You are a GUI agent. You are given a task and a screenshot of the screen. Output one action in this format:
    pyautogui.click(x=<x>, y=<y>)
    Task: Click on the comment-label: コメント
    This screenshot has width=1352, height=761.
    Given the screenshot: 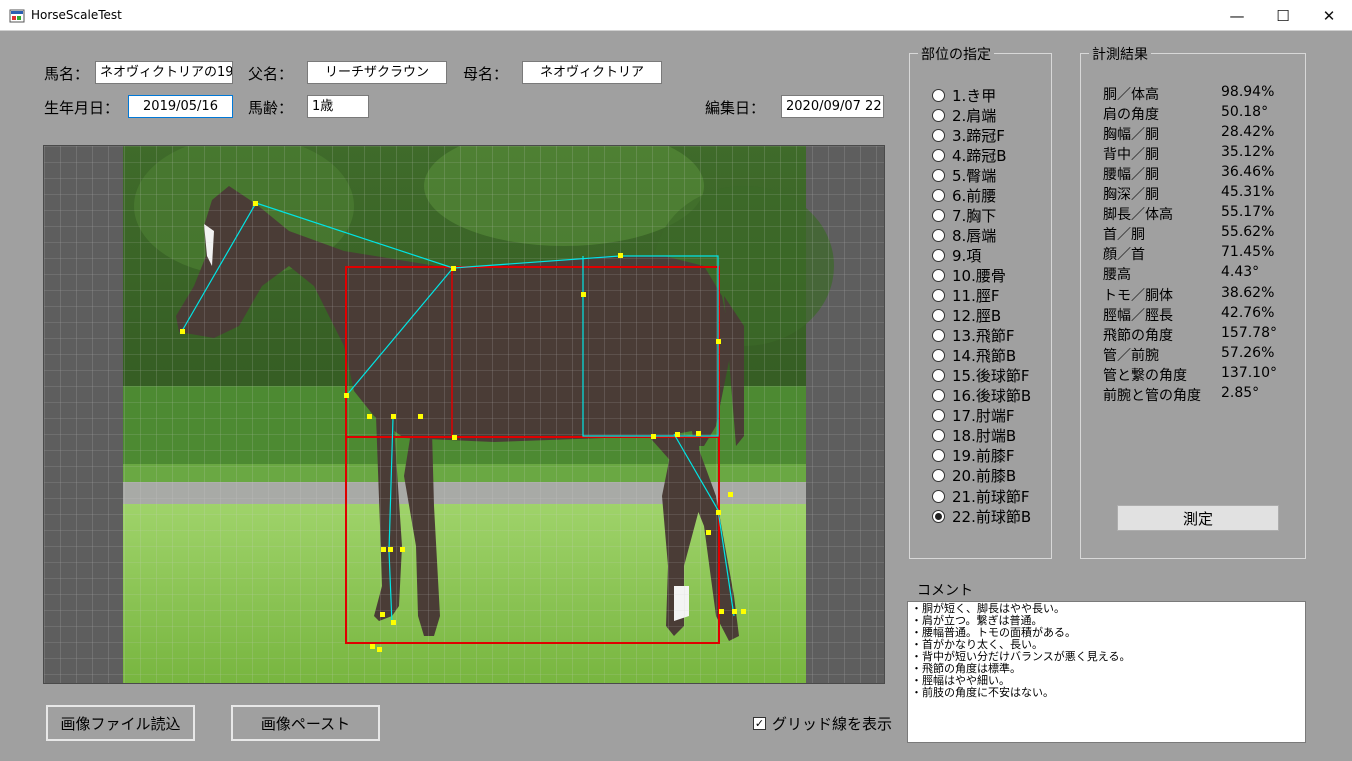 What is the action you would take?
    pyautogui.click(x=945, y=591)
    